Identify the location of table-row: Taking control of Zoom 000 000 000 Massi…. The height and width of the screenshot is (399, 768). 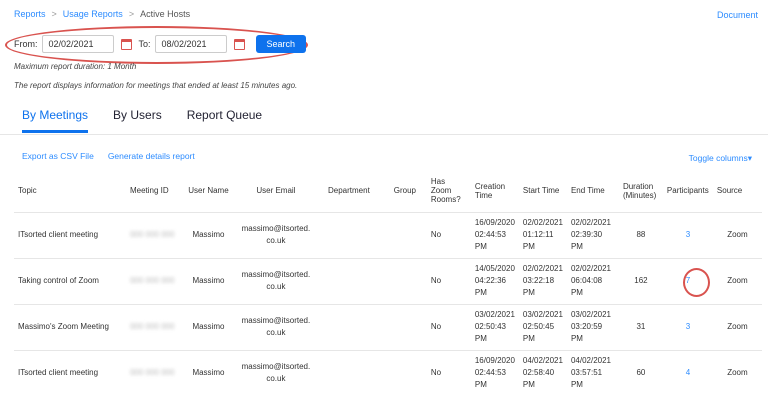
(388, 280).